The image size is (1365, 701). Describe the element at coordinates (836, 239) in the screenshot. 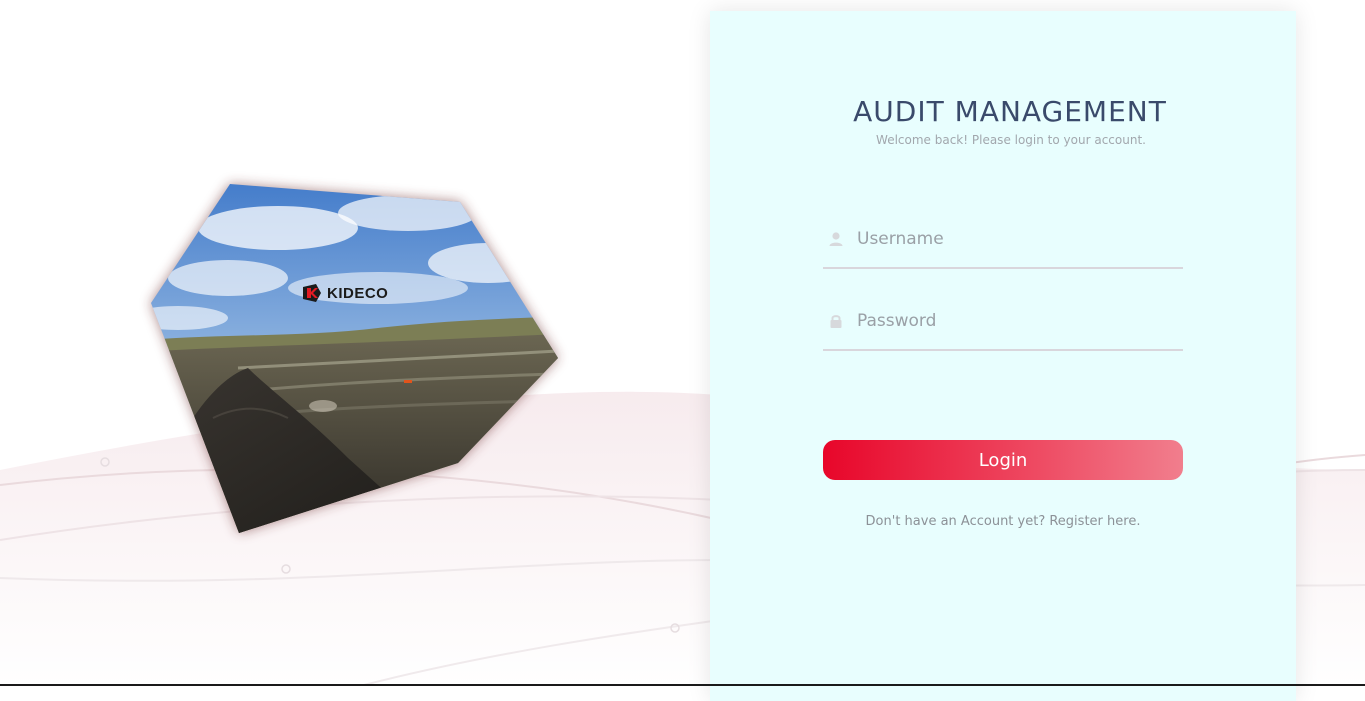

I see `user-icon` at that location.